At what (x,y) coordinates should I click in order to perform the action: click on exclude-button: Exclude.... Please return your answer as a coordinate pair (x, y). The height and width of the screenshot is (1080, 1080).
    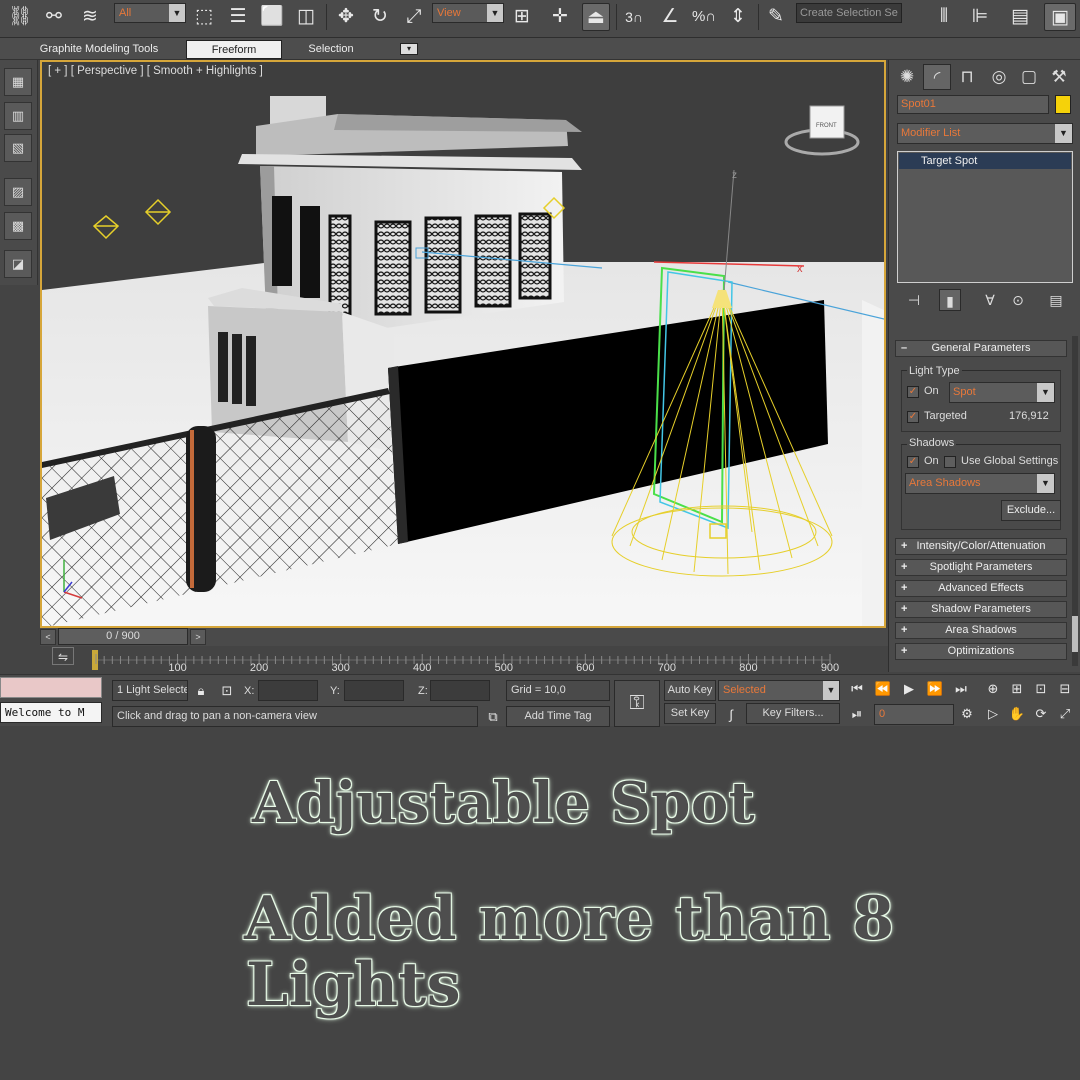
    Looking at the image, I should click on (1031, 510).